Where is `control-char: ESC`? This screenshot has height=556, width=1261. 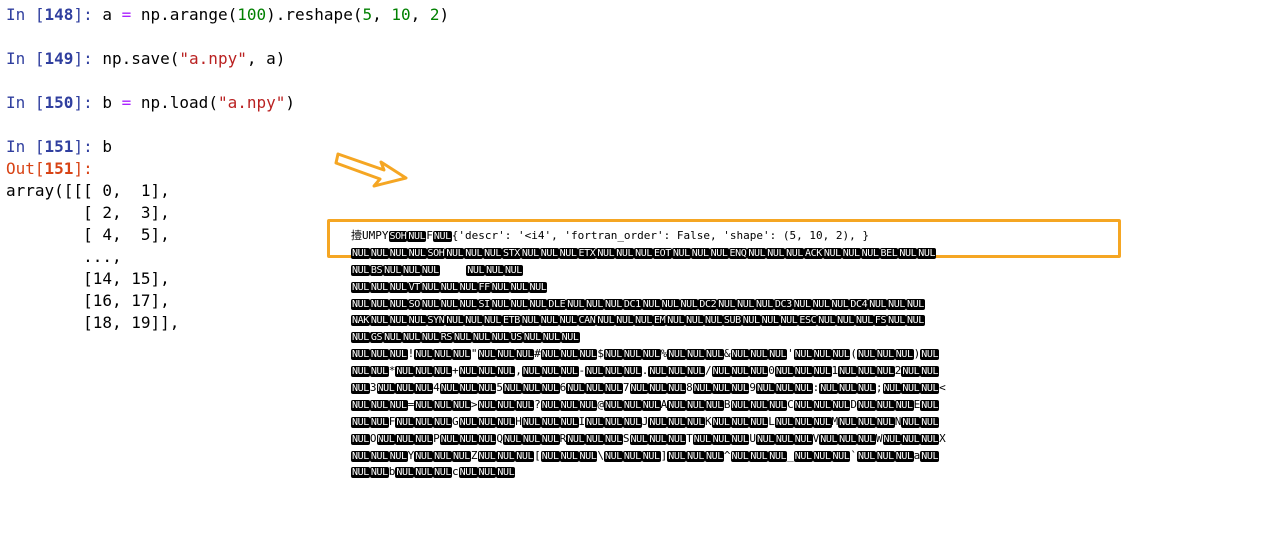 control-char: ESC is located at coordinates (808, 321).